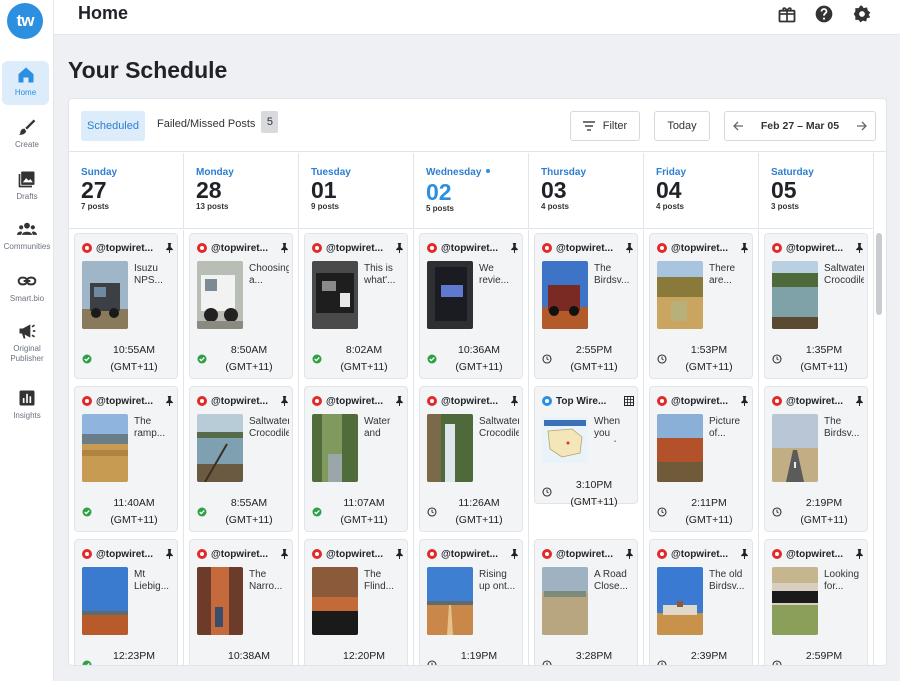 Image resolution: width=900 pixels, height=681 pixels. I want to click on sidebar-item-smartbio: Smart.bio, so click(27, 289).